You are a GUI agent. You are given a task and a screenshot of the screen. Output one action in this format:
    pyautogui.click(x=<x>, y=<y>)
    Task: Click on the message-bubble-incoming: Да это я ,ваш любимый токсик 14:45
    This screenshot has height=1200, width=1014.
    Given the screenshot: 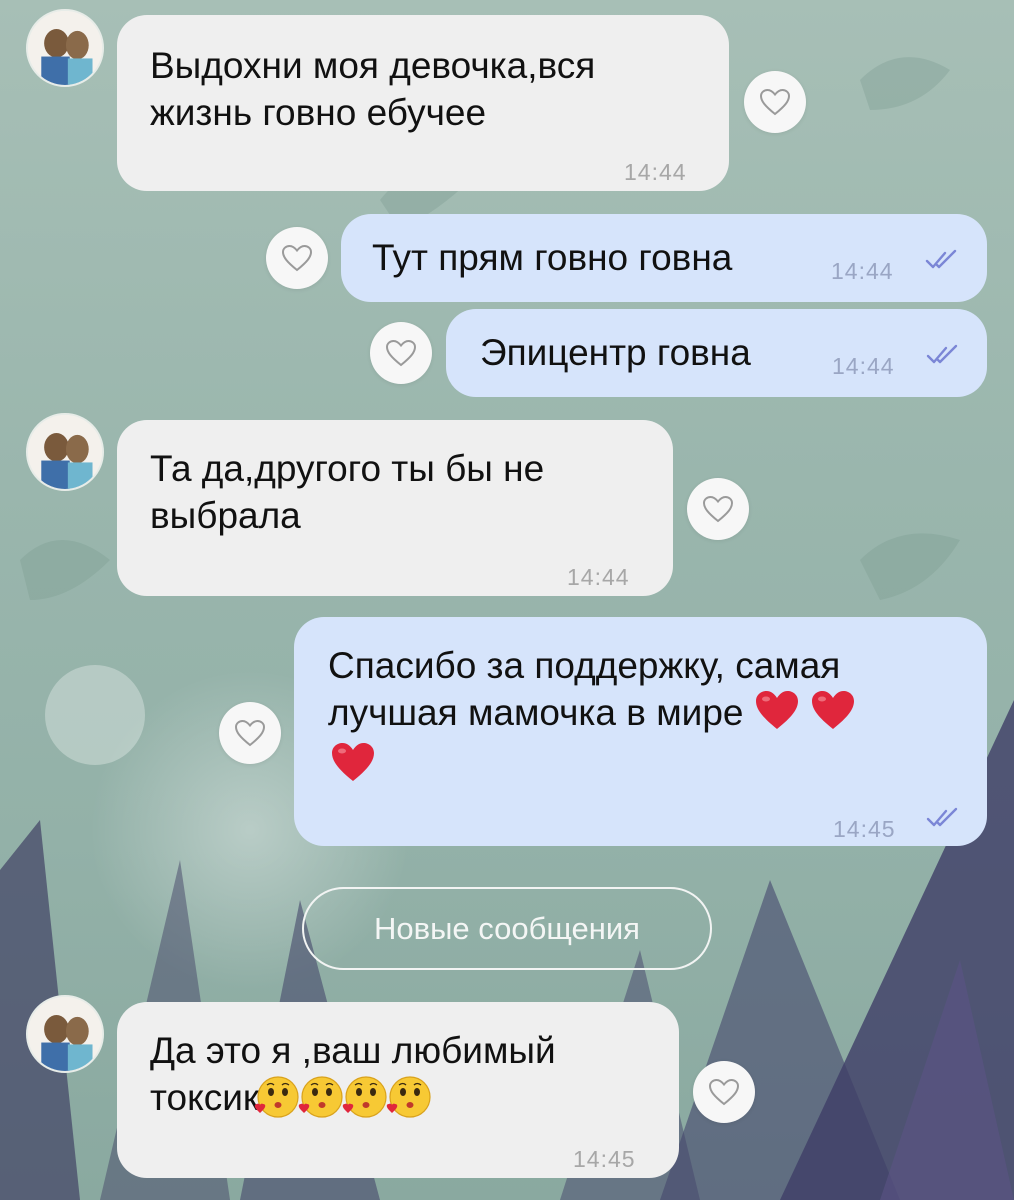 What is the action you would take?
    pyautogui.click(x=398, y=1090)
    